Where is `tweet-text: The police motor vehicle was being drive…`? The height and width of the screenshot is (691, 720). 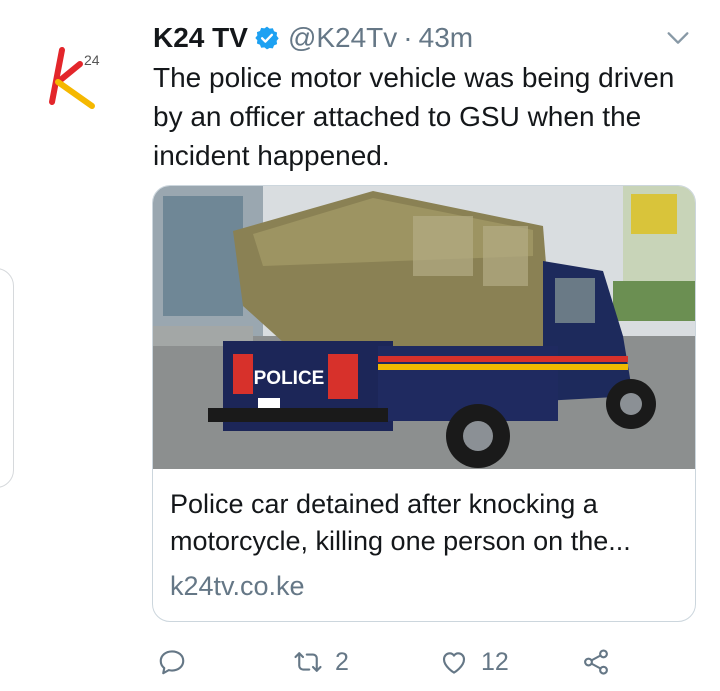 tweet-text: The police motor vehicle was being drive… is located at coordinates (414, 116).